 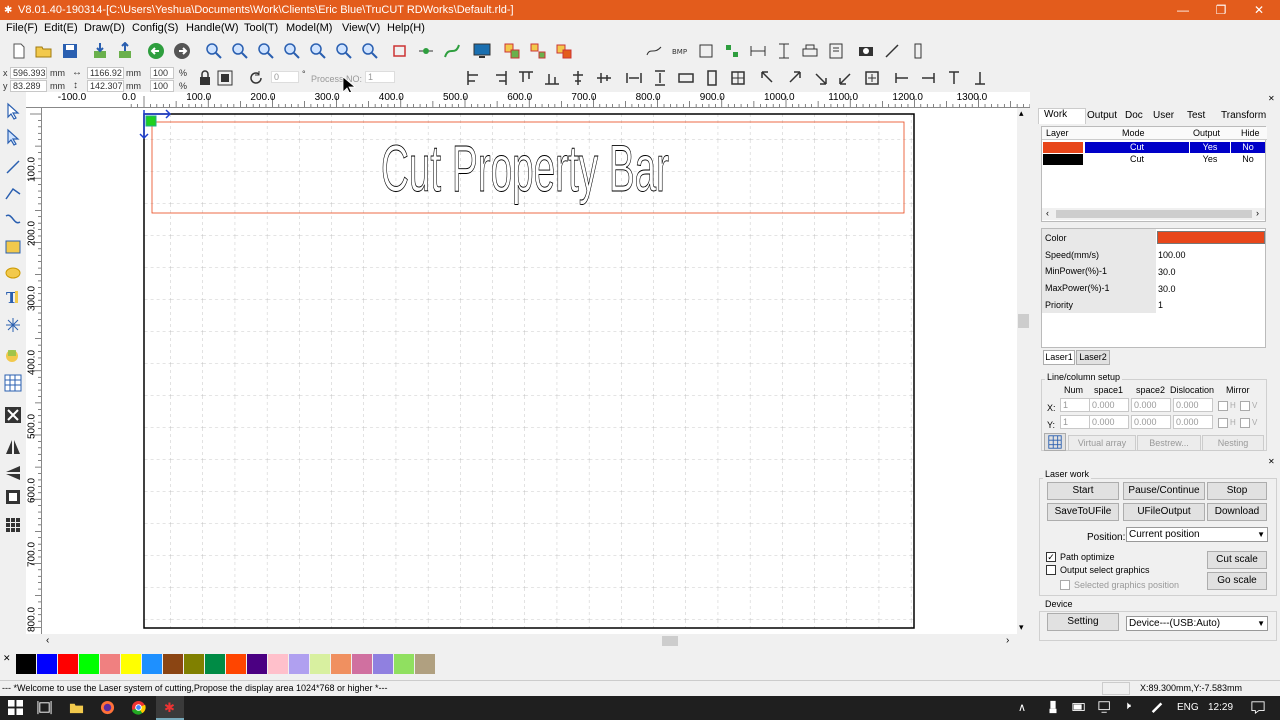 What do you see at coordinates (794, 78) in the screenshot?
I see `move-top-right-icon` at bounding box center [794, 78].